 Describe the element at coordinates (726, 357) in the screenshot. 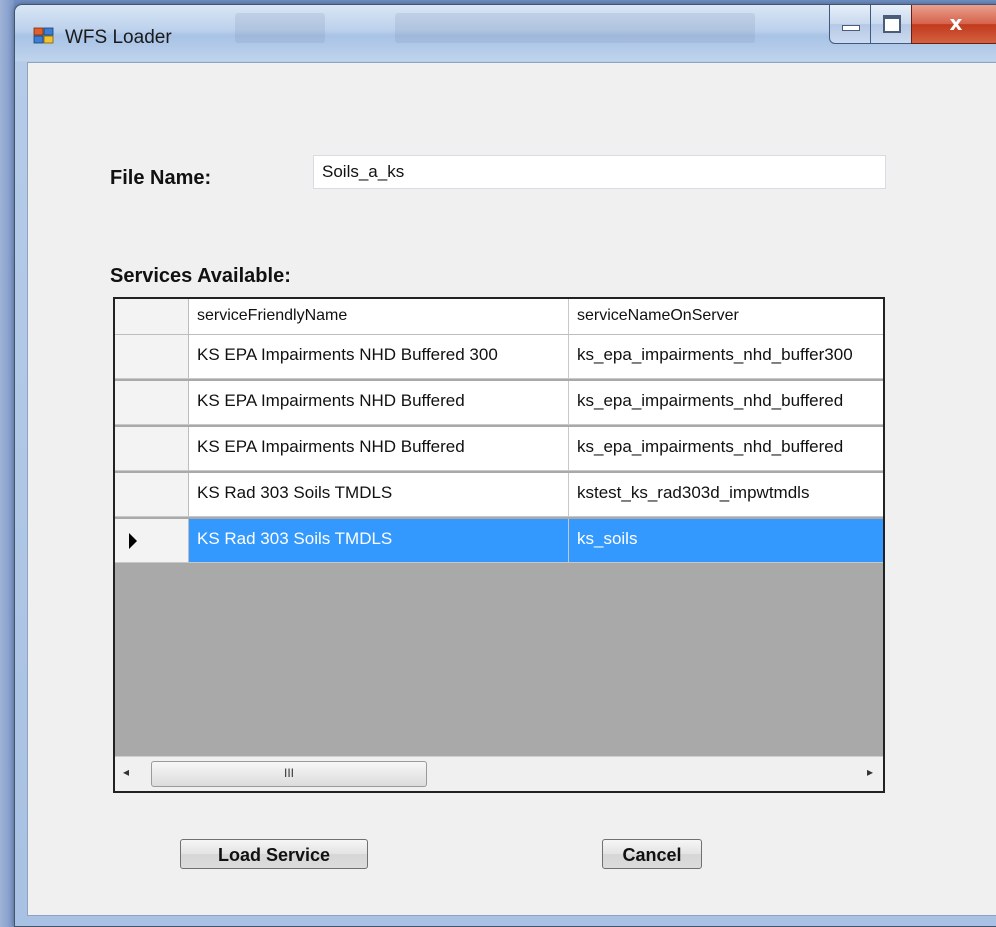

I see `table-cell: ks_epa_impairments_nhd_buffer300` at that location.